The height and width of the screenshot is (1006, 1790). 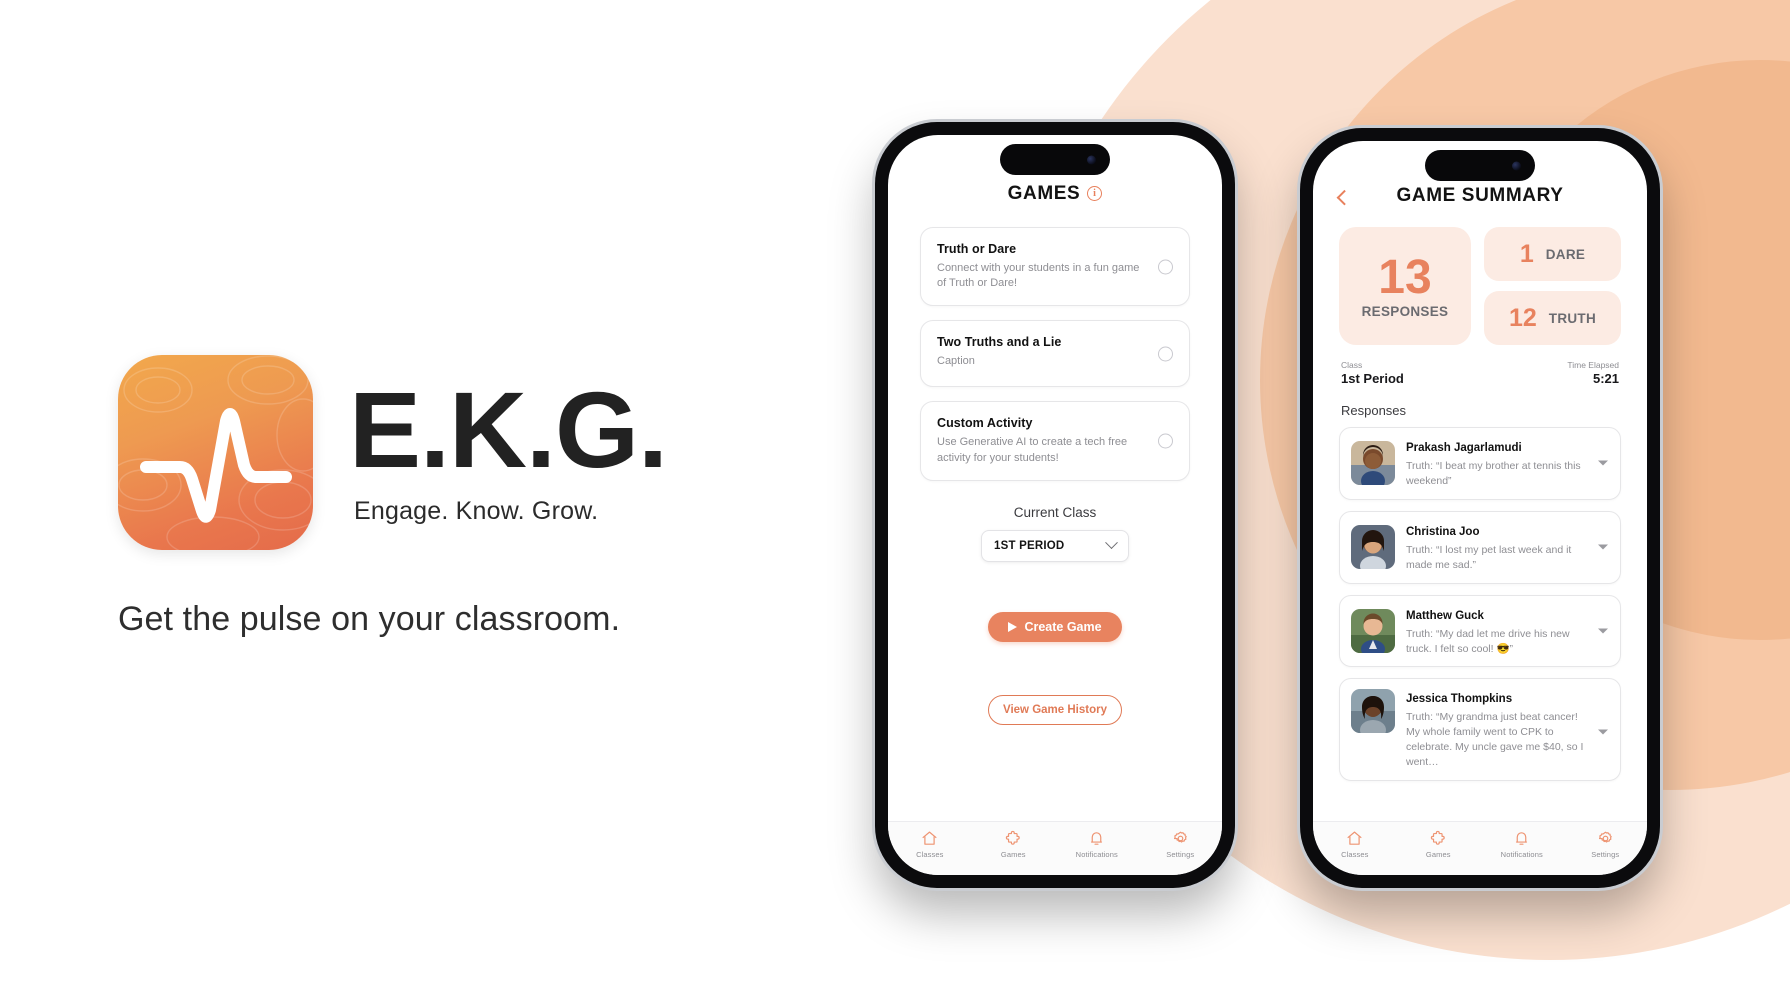 What do you see at coordinates (1480, 373) in the screenshot?
I see `summary-meta: Class 1st Period Time Elapsed 5:21` at bounding box center [1480, 373].